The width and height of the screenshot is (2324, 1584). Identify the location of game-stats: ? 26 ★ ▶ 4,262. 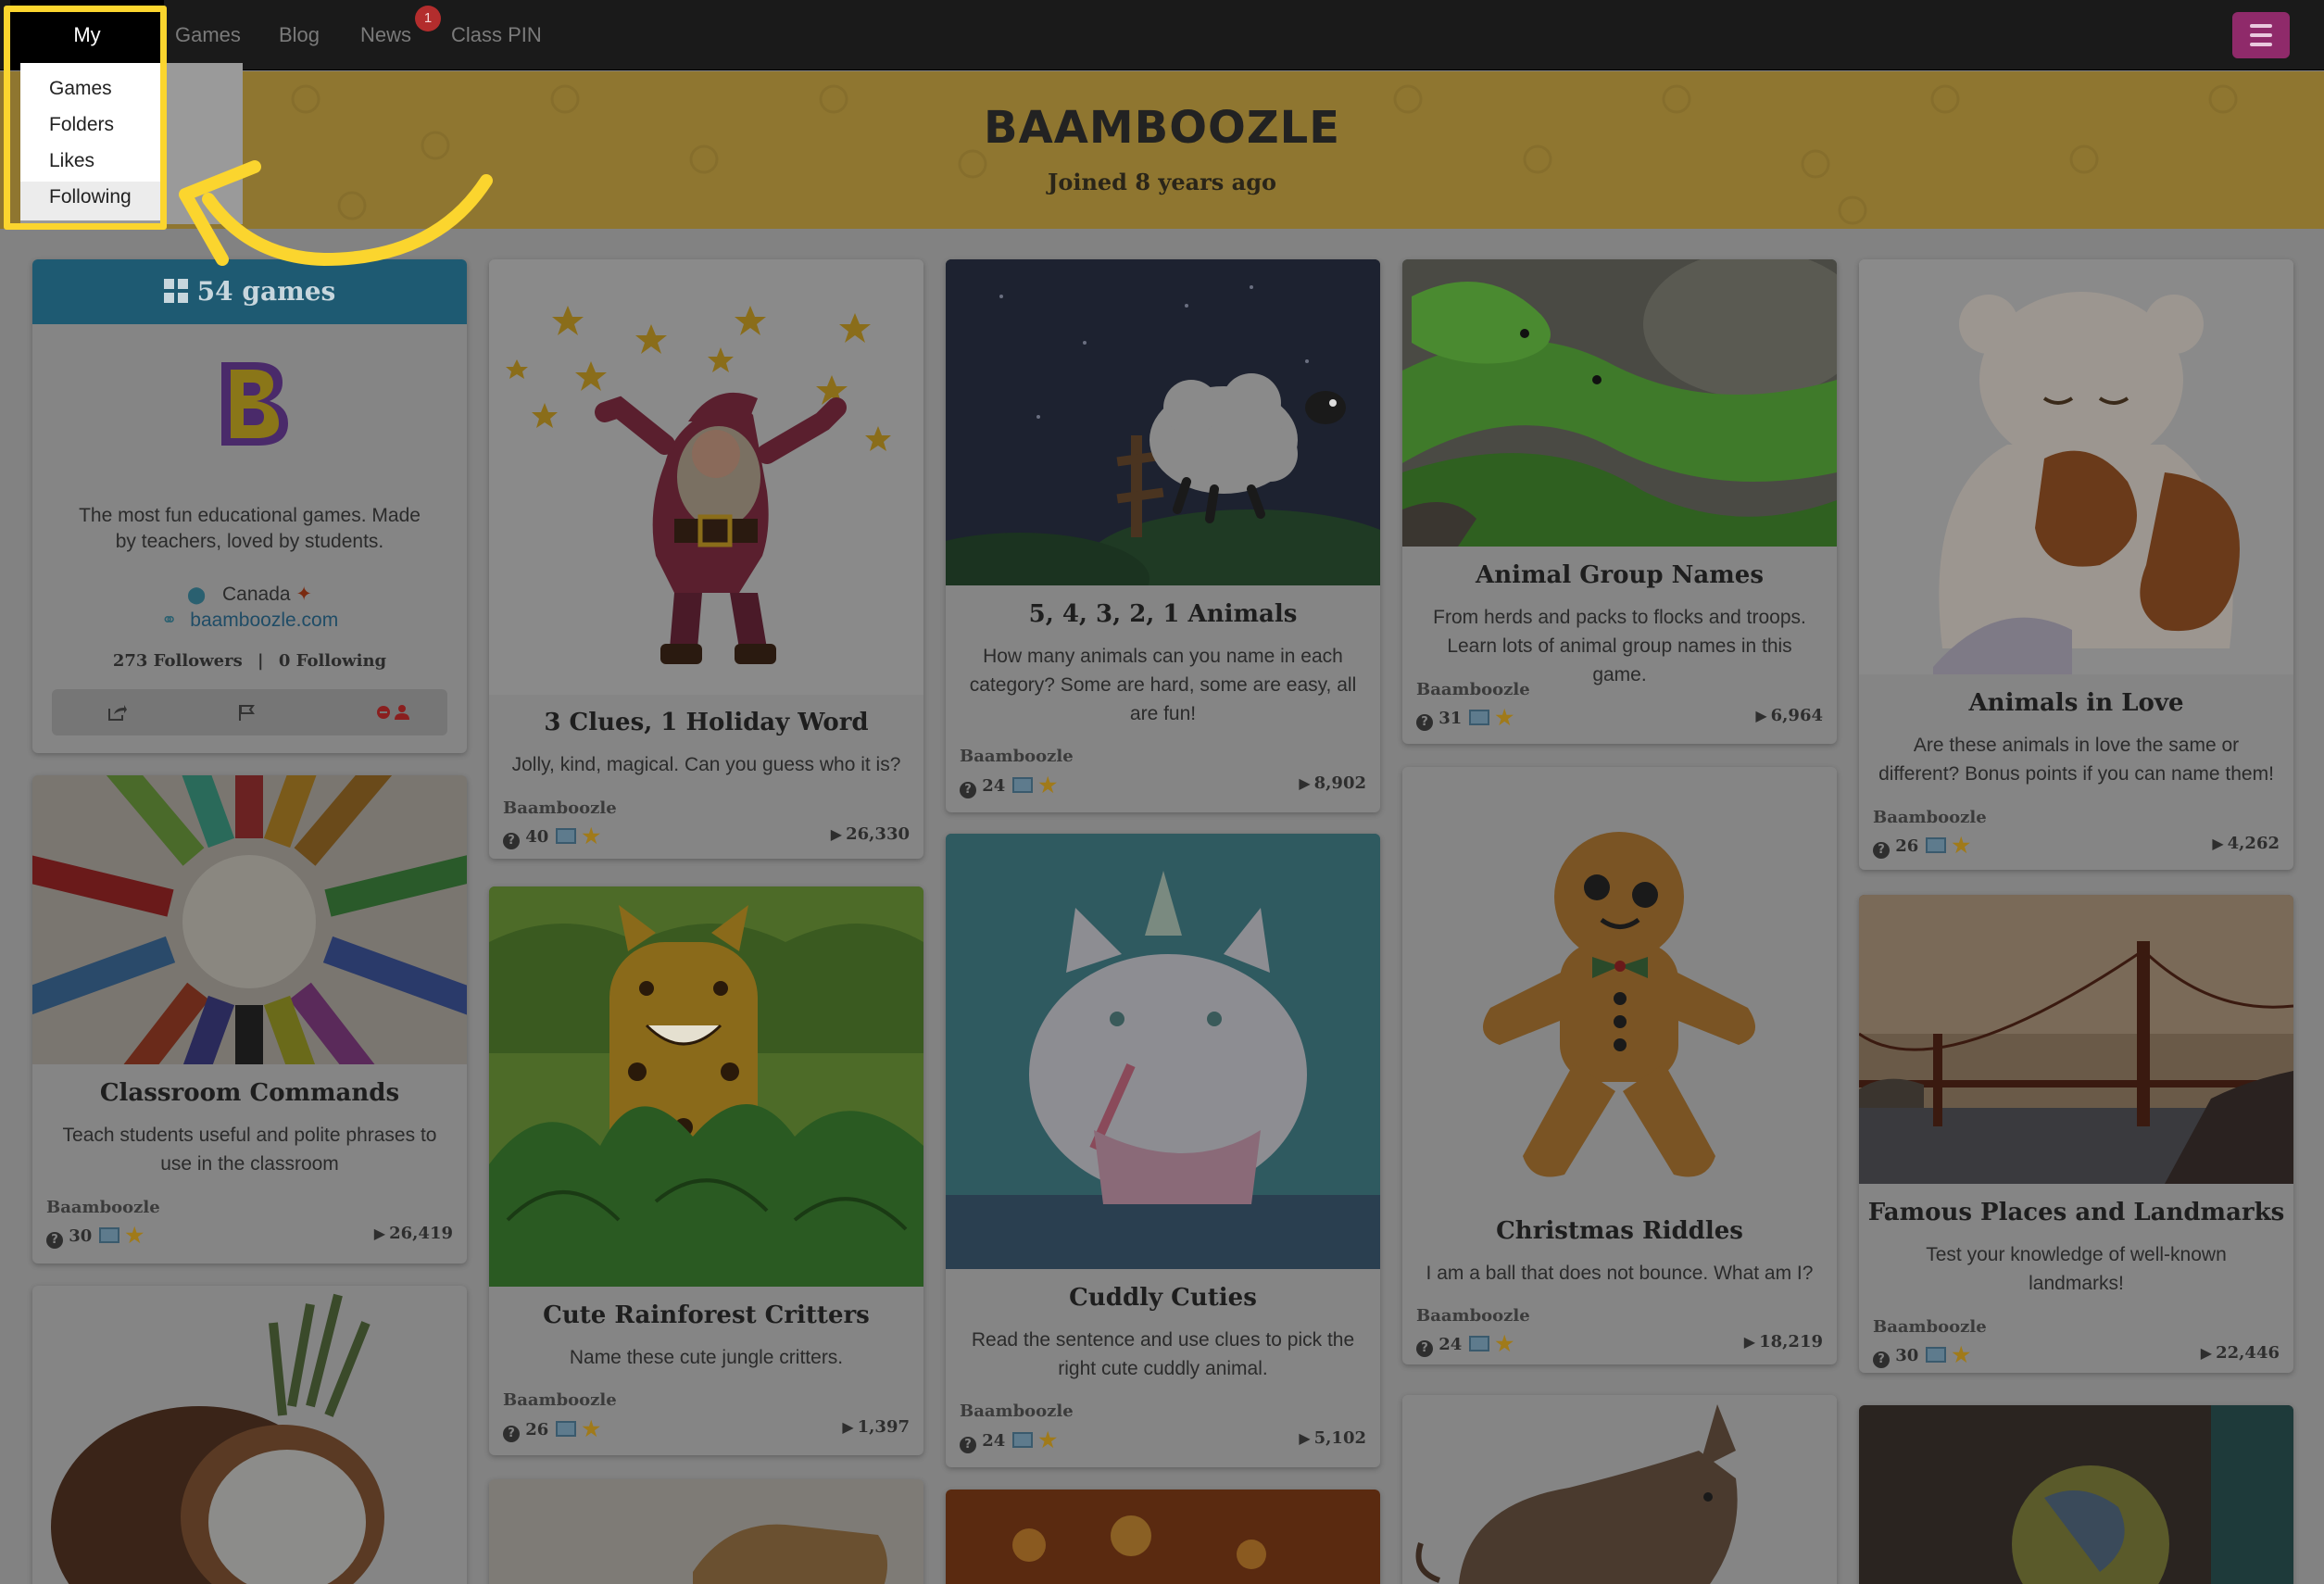
(2076, 846).